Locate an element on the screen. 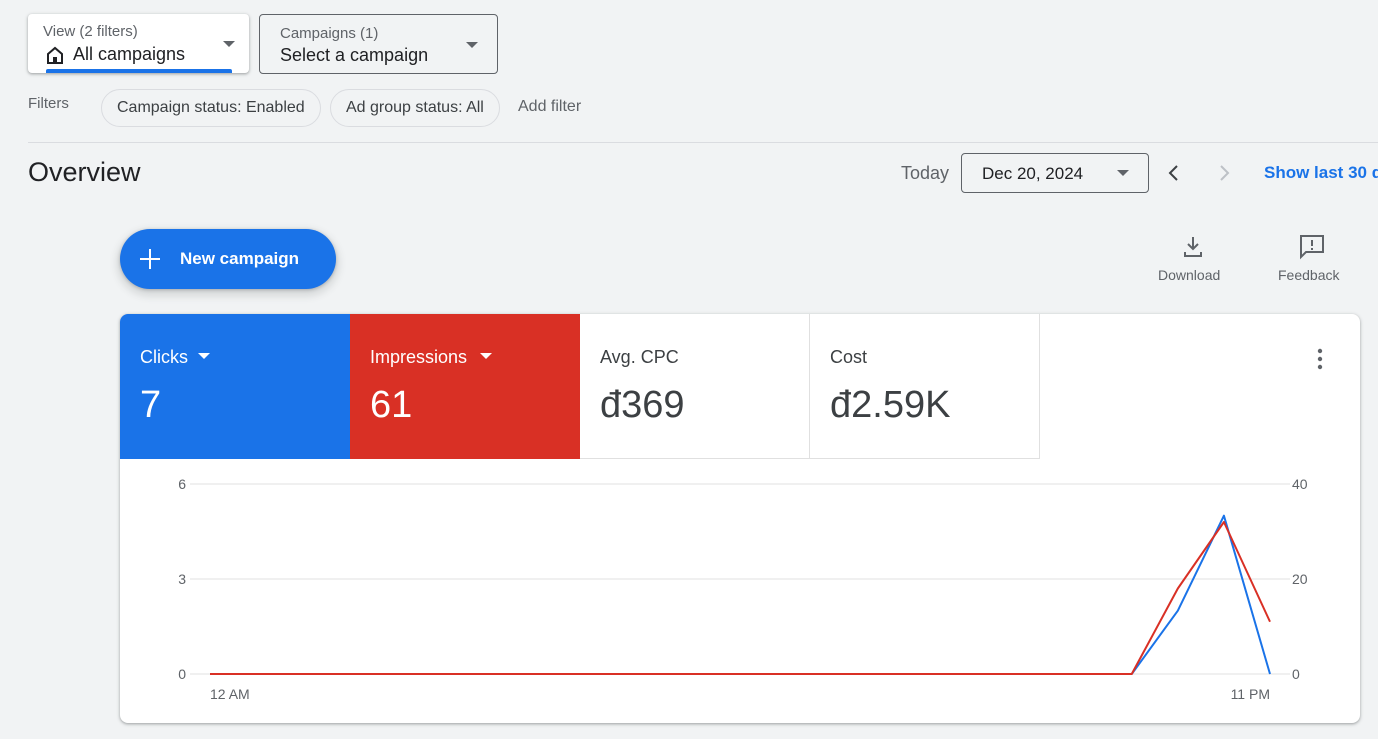 This screenshot has height=739, width=1378. download-icon is located at coordinates (1193, 247).